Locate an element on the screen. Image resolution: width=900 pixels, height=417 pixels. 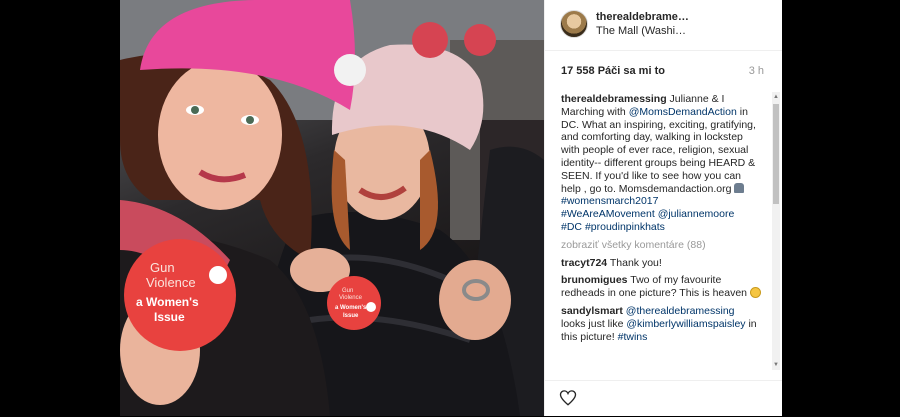
view-all-comments-link: zobraziť všetky komentáre (88) is located at coordinates (661, 245).